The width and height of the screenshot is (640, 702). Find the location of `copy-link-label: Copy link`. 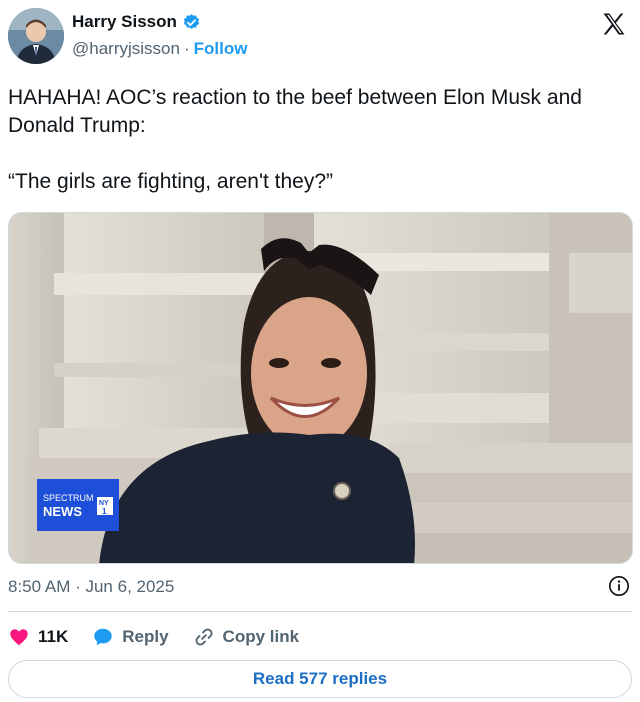

copy-link-label: Copy link is located at coordinates (261, 636).